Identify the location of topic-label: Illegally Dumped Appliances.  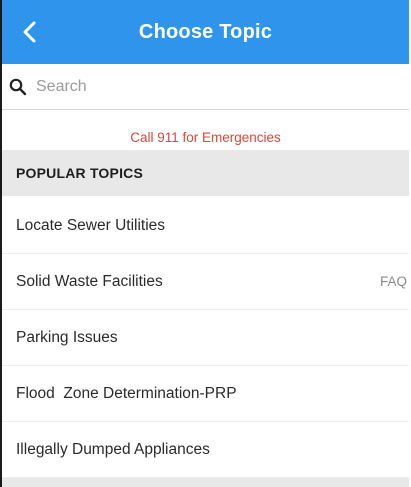
(113, 449).